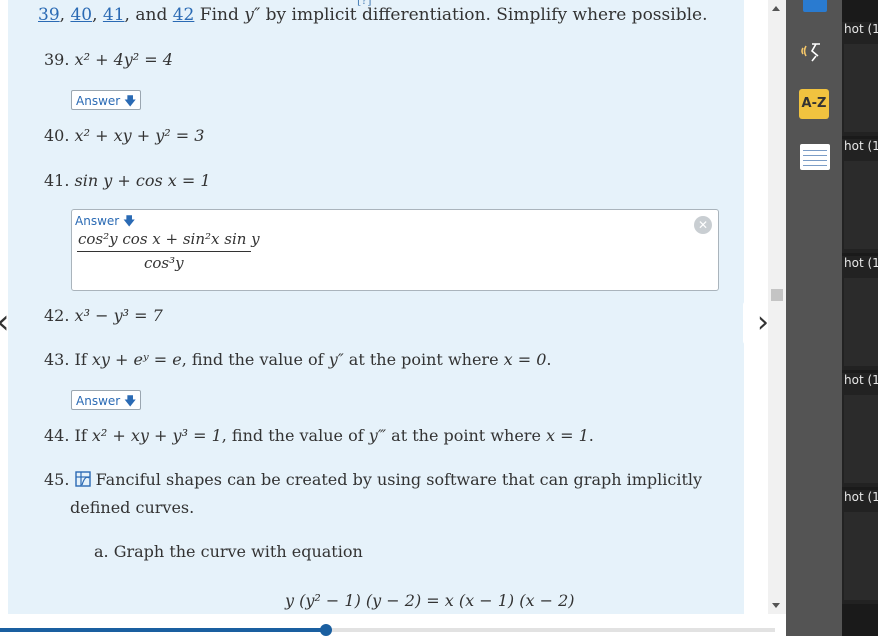 The image size is (878, 636). I want to click on screenshot-strip: hot (13 hot (14 hot (15 hot (16 hot (17, so click(860, 318).